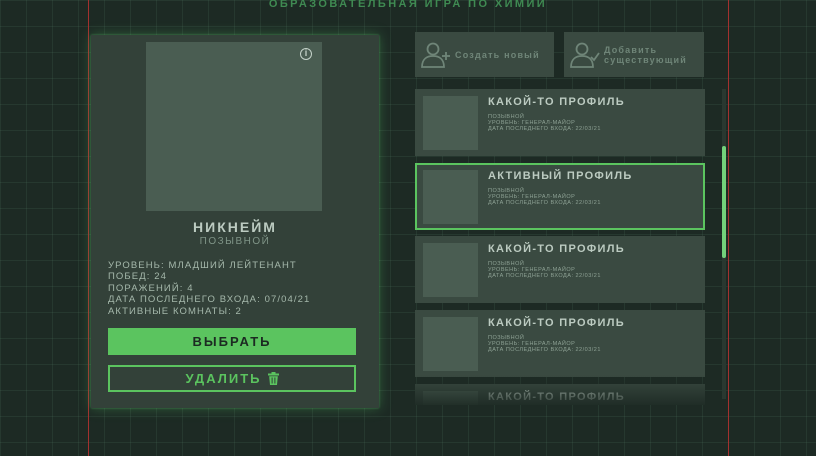 The image size is (816, 456). I want to click on delete-button-label: УДАЛИТЬ, so click(223, 378).